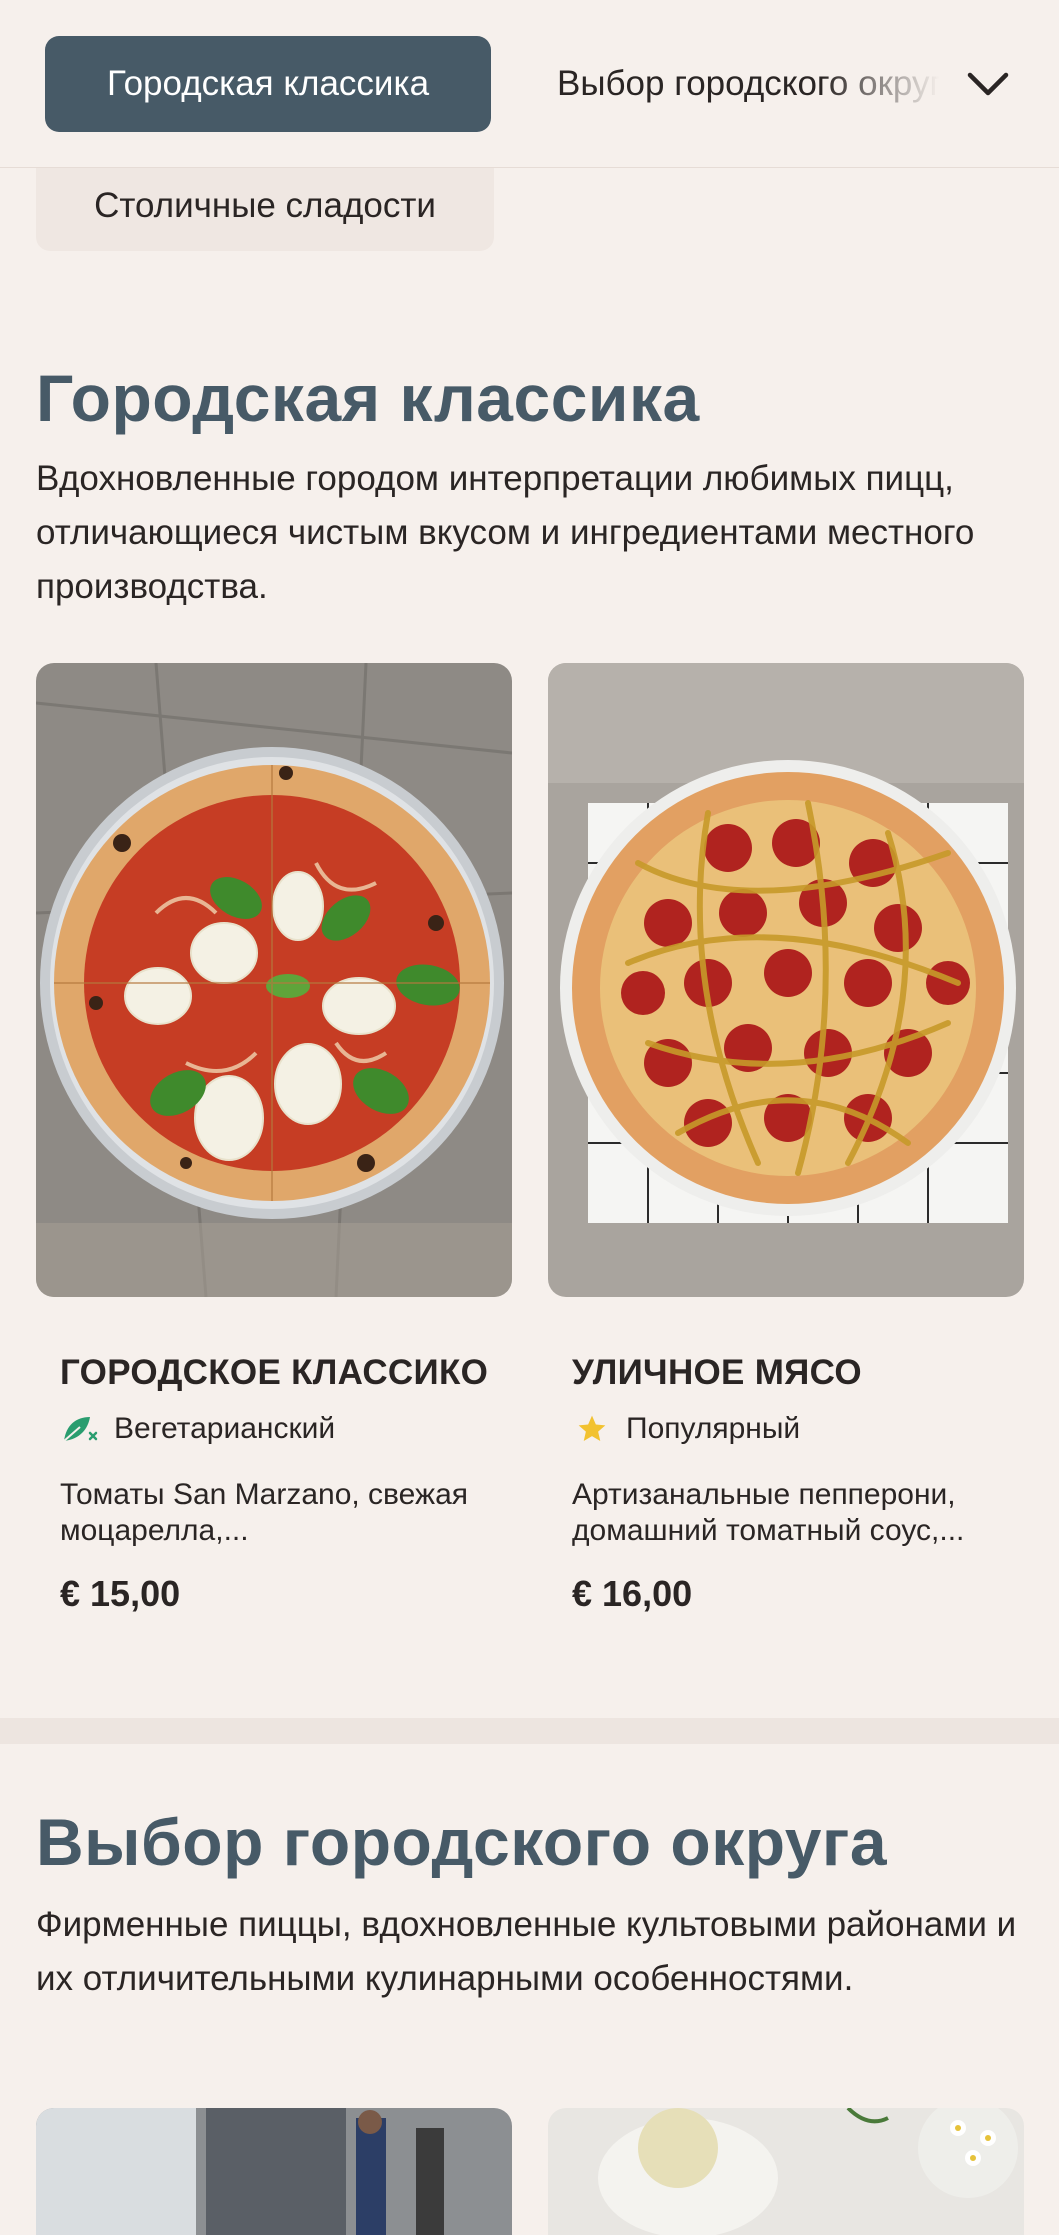 This screenshot has height=2235, width=1059. What do you see at coordinates (274, 980) in the screenshot?
I see `margherita-pizza-photo` at bounding box center [274, 980].